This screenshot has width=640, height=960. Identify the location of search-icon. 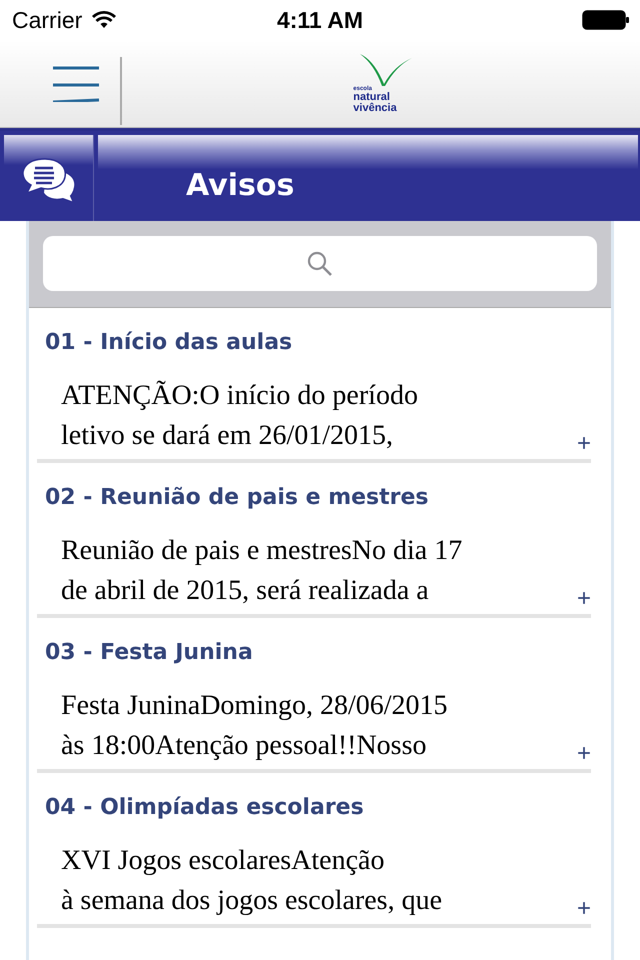
(320, 263).